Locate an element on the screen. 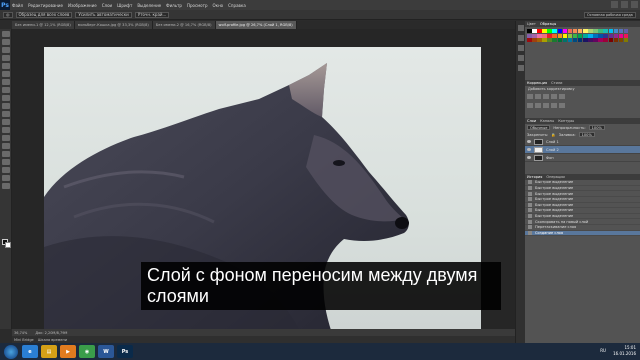 The width and height of the screenshot is (640, 360). tab-styles: Стили is located at coordinates (556, 83).